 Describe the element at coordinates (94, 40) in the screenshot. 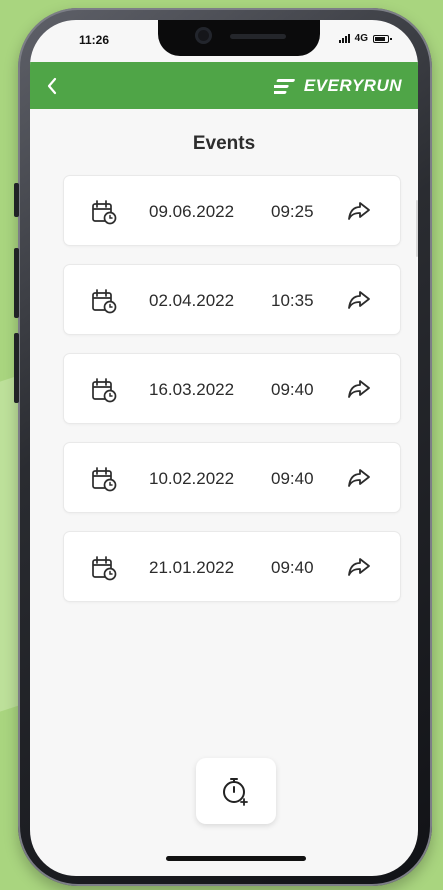

I see `status-time: 11:26` at that location.